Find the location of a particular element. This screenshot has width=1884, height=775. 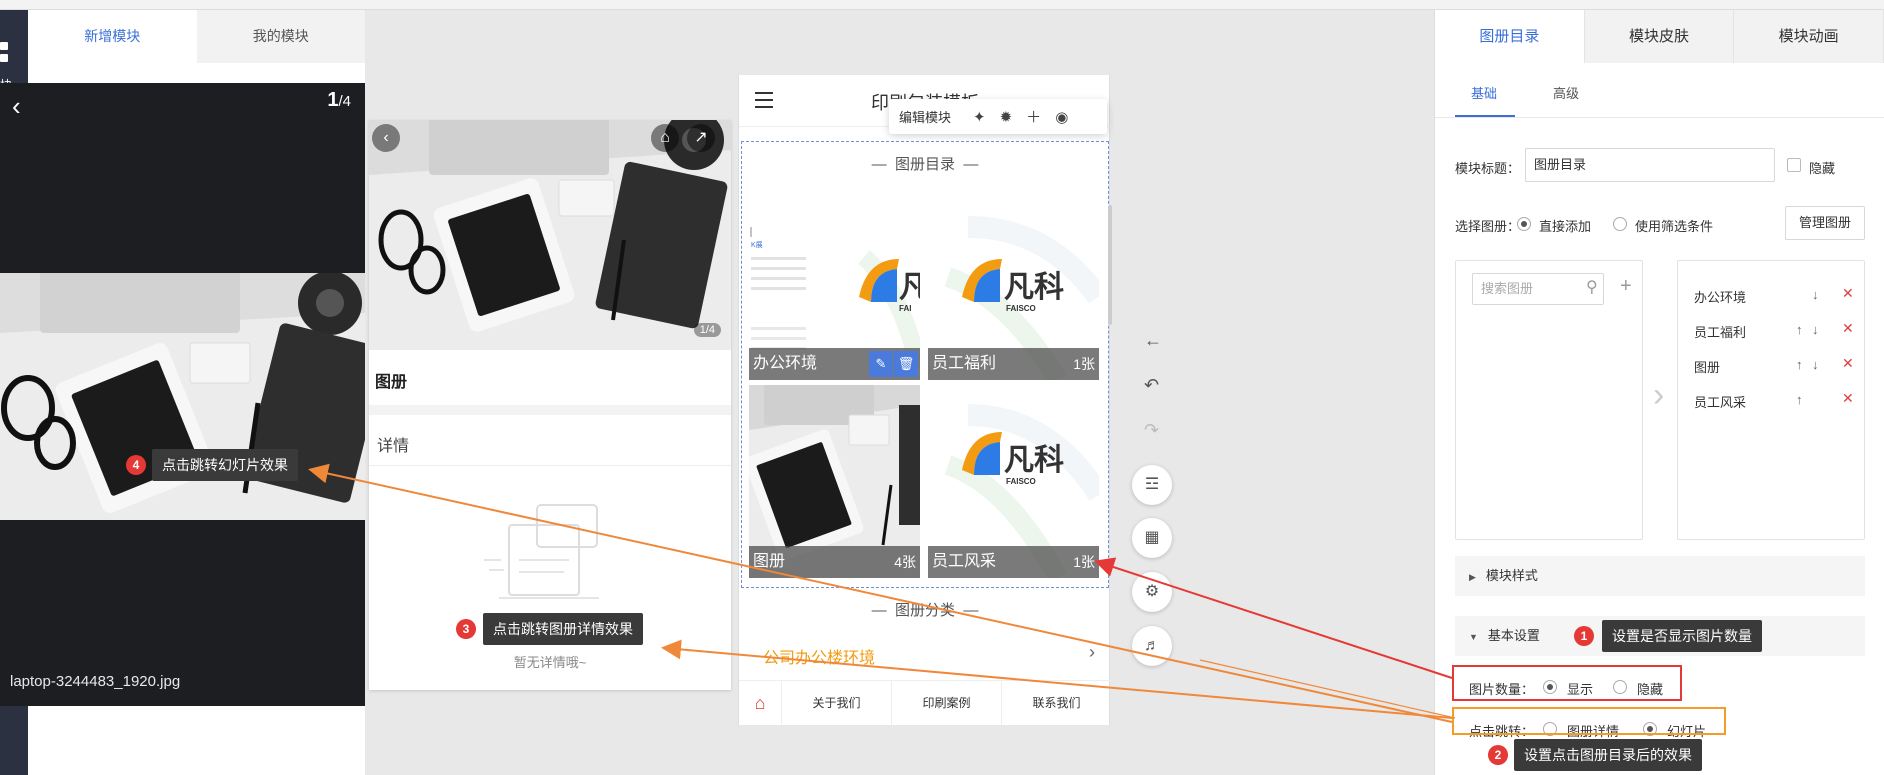

badge-2: 2 is located at coordinates (1498, 755).